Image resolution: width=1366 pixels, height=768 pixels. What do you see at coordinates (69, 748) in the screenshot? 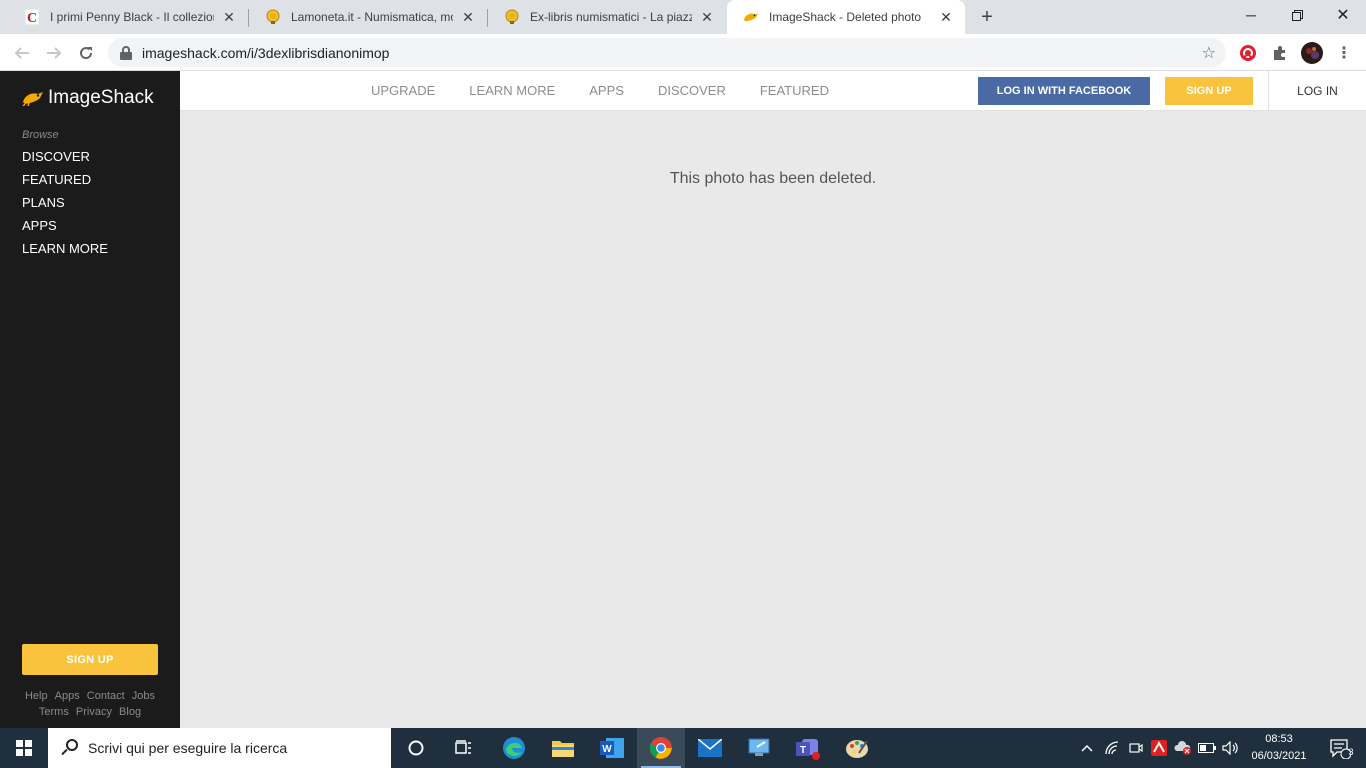
I see `search-icon` at bounding box center [69, 748].